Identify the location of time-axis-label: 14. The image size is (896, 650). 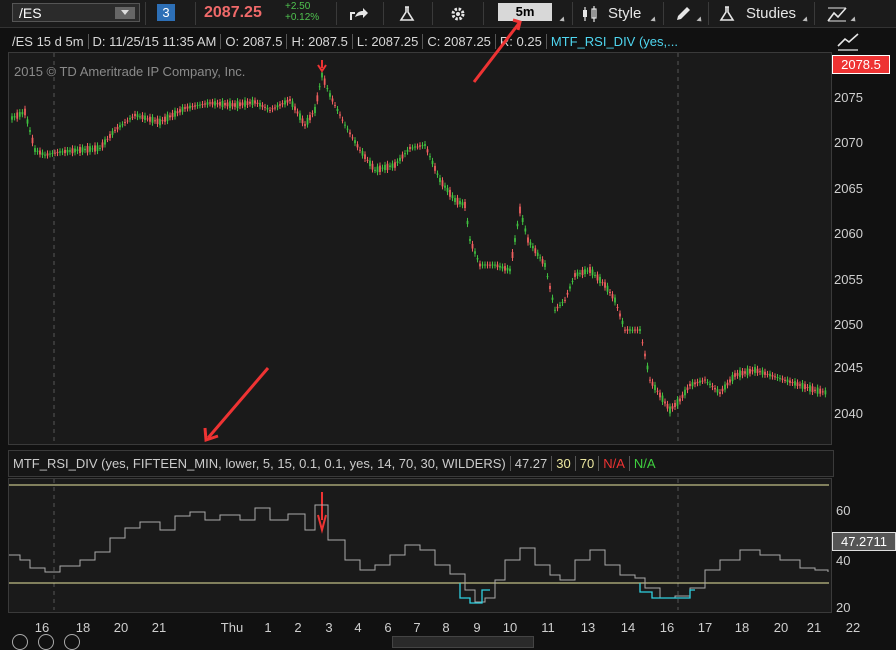
(628, 627).